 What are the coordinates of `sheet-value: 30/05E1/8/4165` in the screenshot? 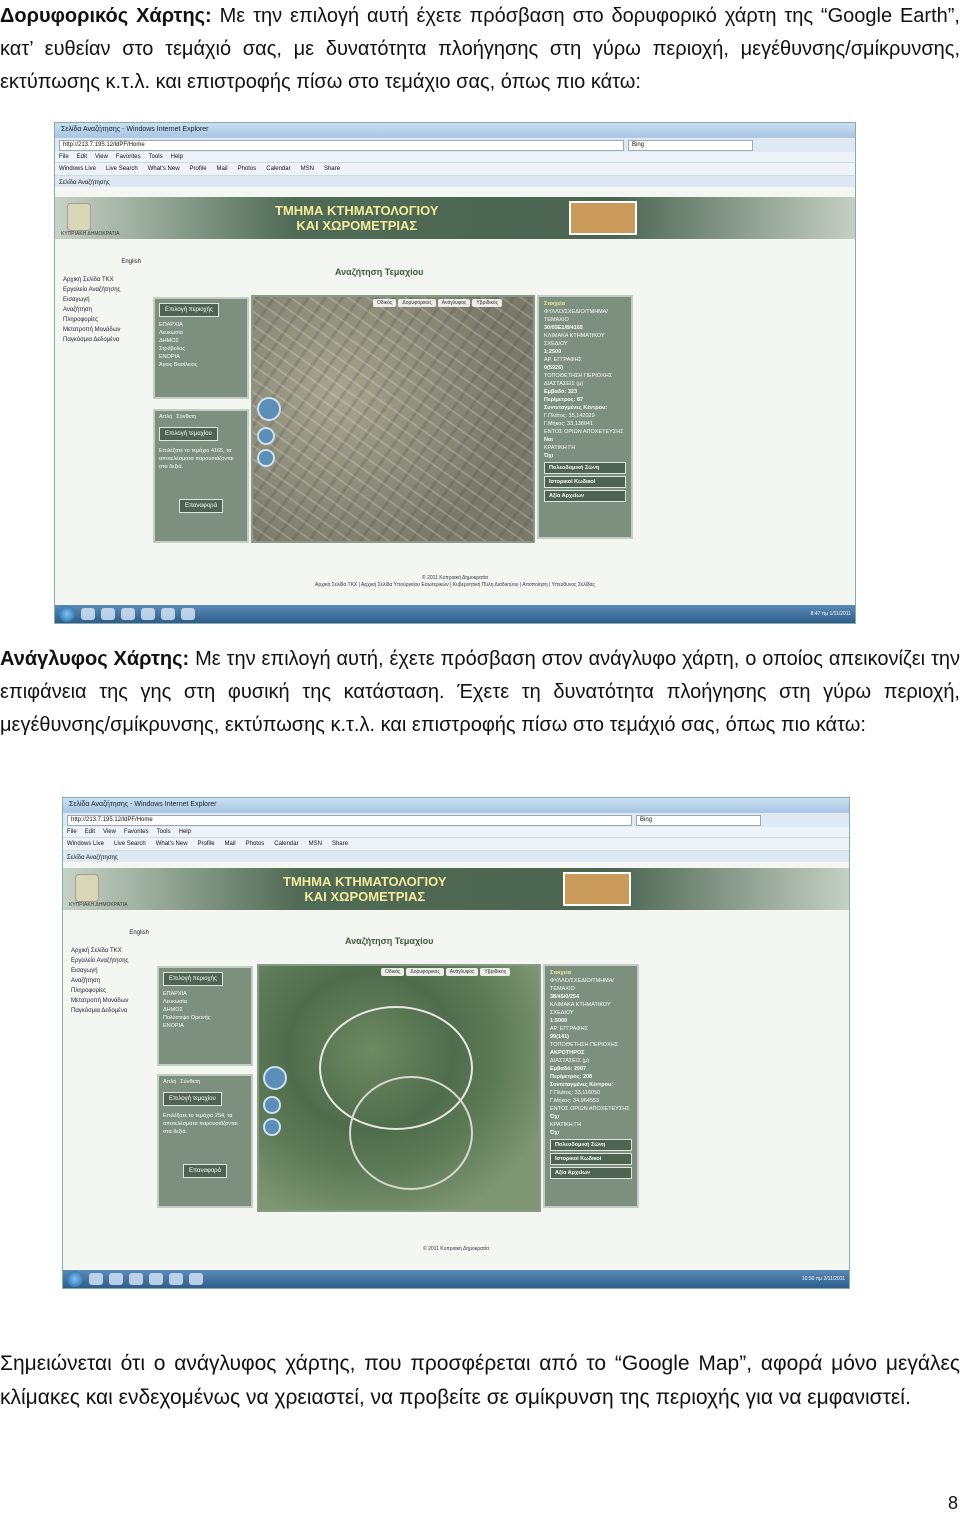 It's located at (563, 328).